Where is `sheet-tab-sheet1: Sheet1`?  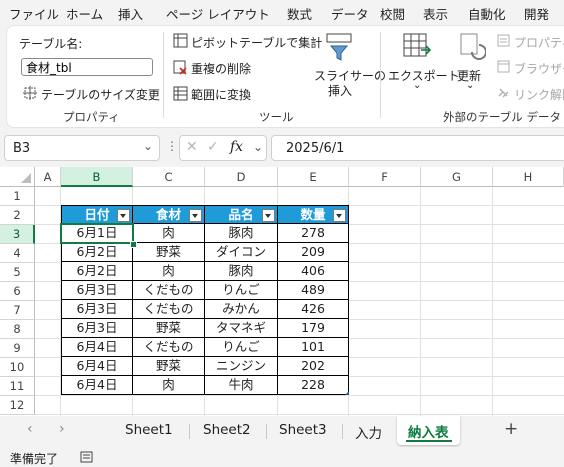 sheet-tab-sheet1: Sheet1 is located at coordinates (149, 430).